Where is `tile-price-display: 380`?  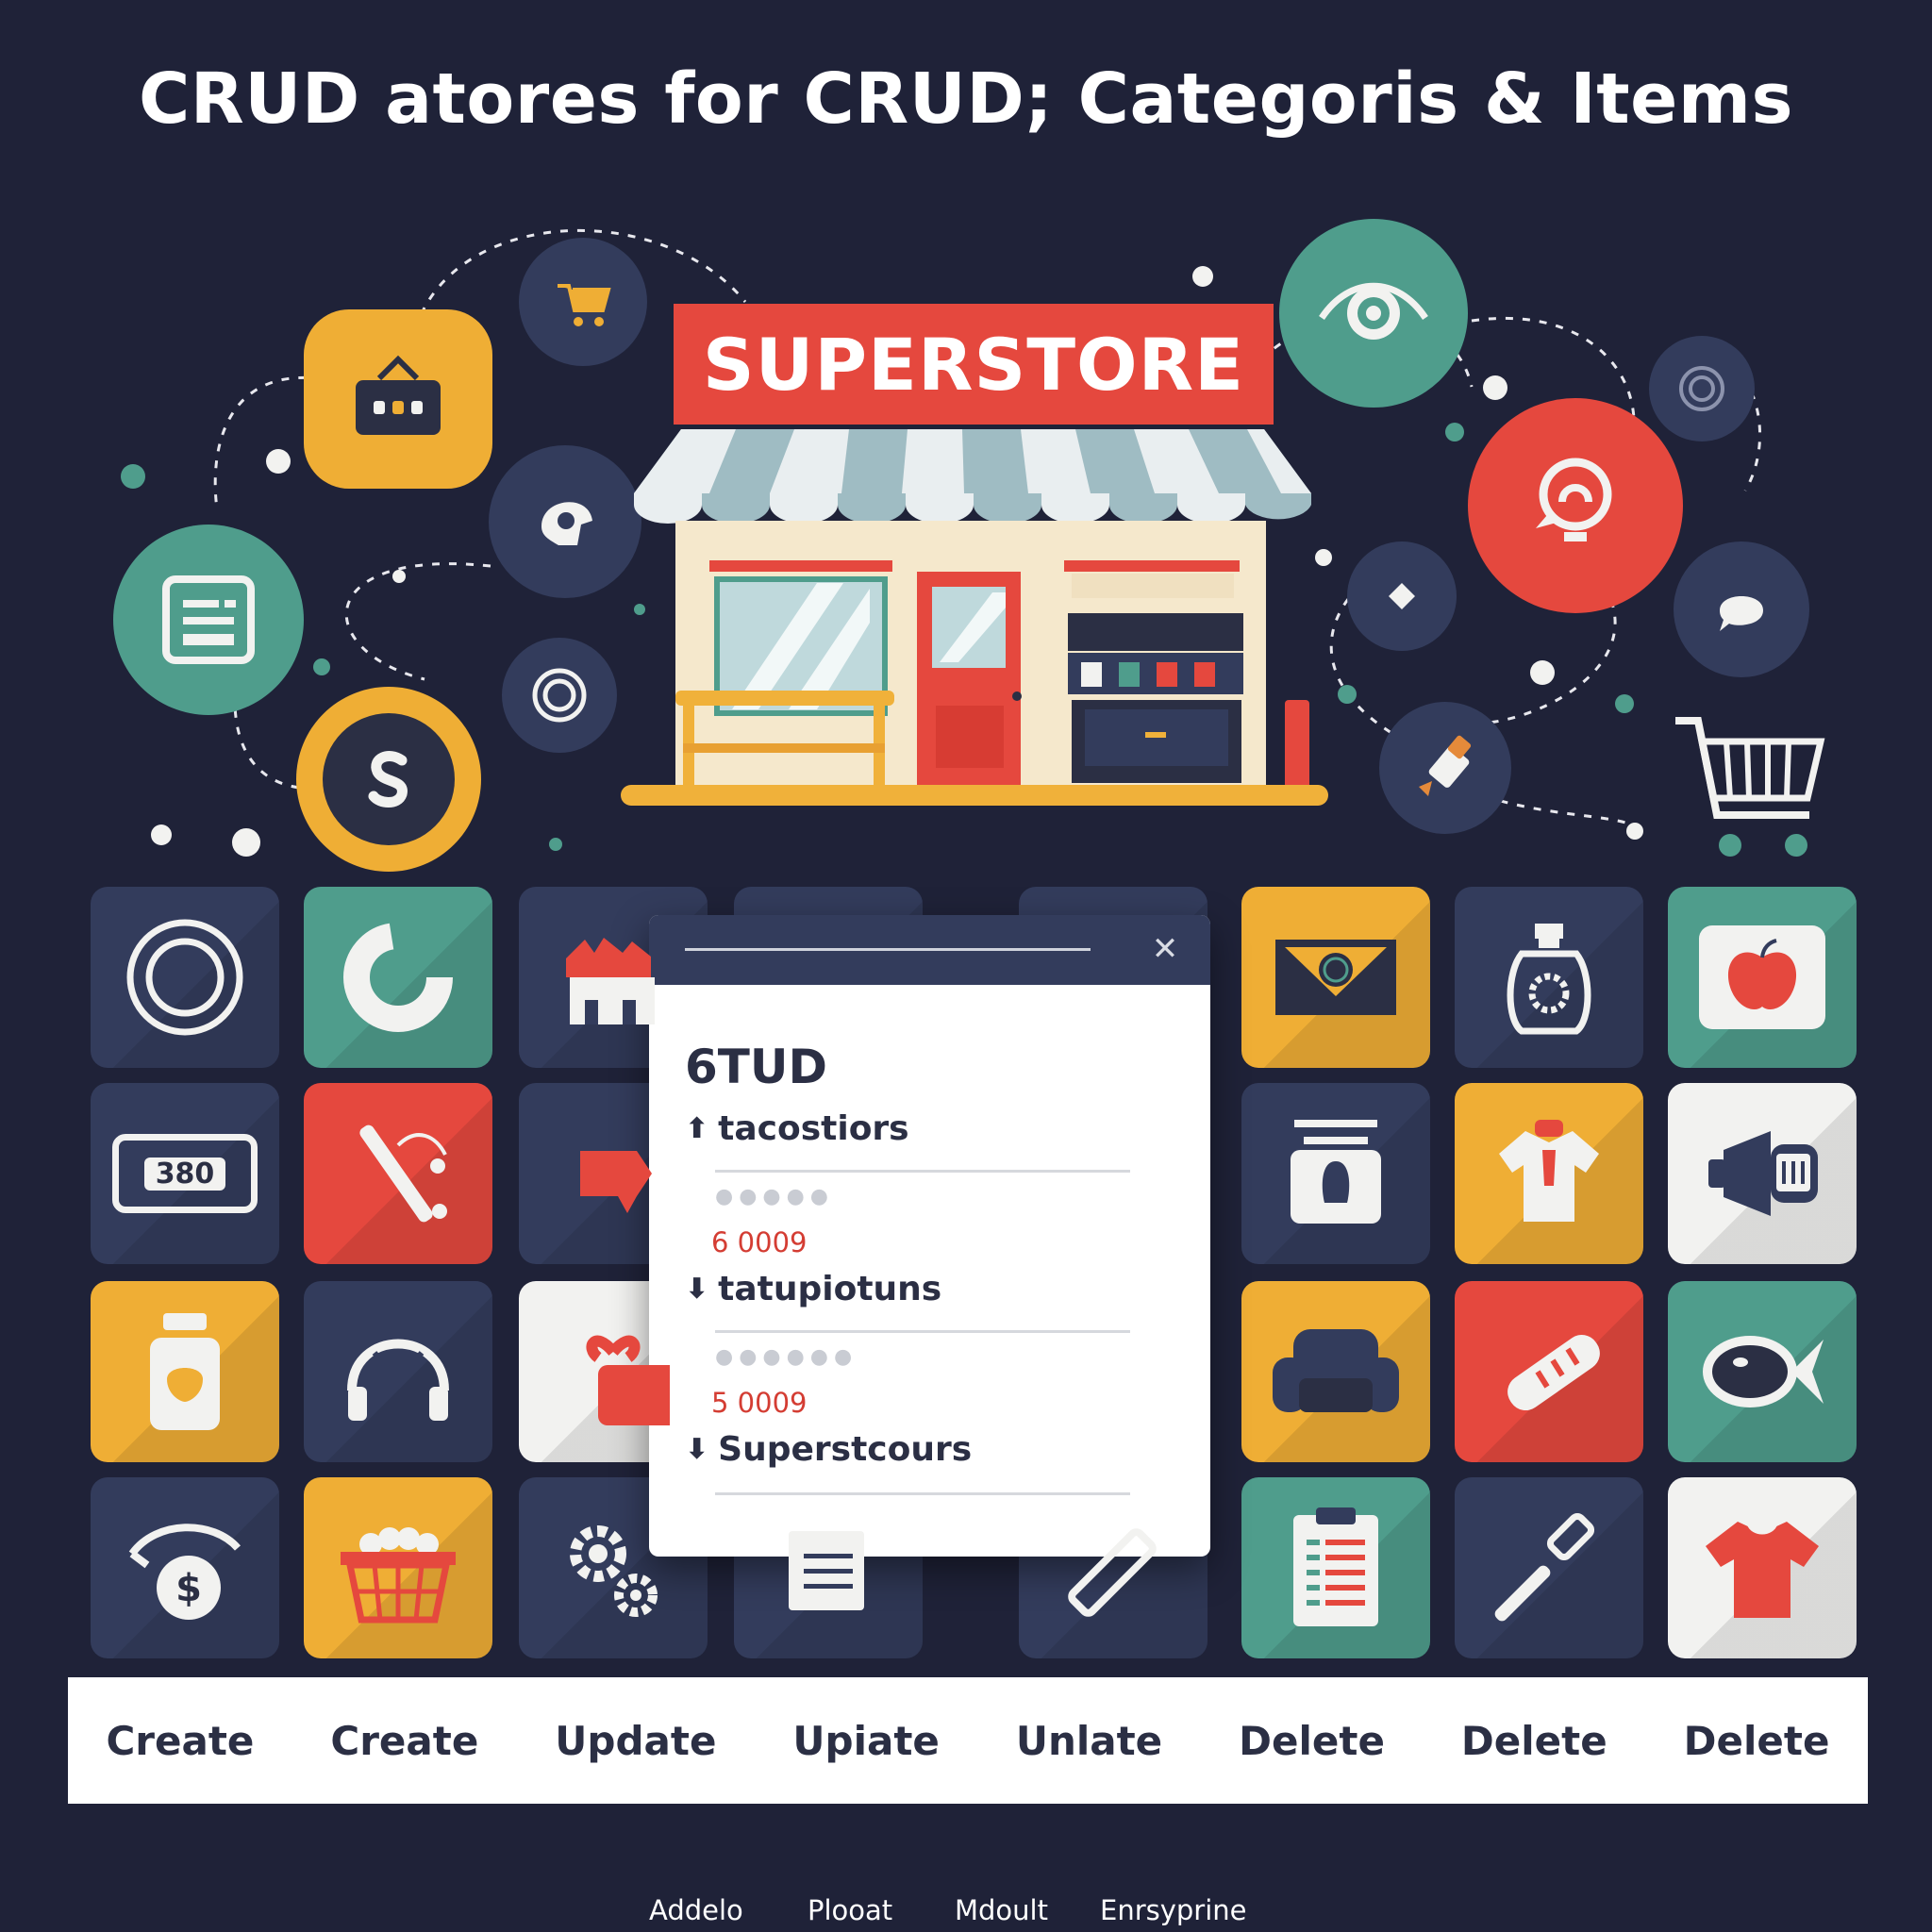 tile-price-display: 380 is located at coordinates (185, 1174).